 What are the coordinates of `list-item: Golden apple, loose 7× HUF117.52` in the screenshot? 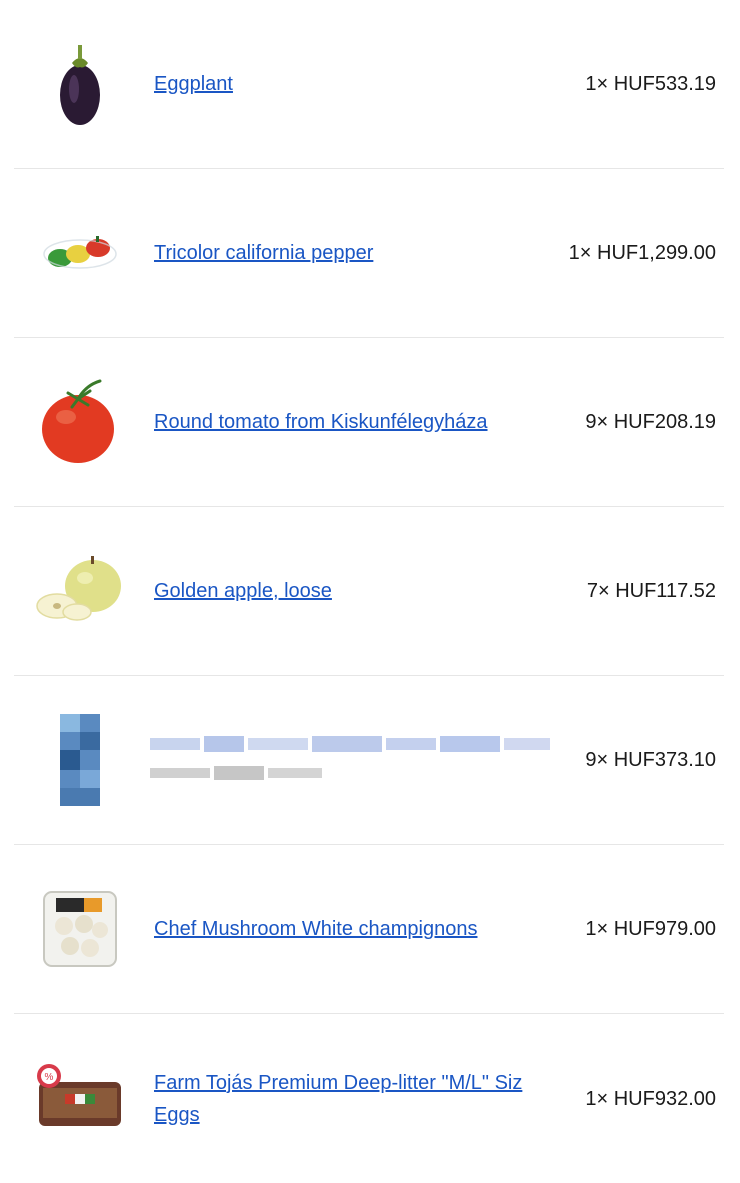 It's located at (369, 591).